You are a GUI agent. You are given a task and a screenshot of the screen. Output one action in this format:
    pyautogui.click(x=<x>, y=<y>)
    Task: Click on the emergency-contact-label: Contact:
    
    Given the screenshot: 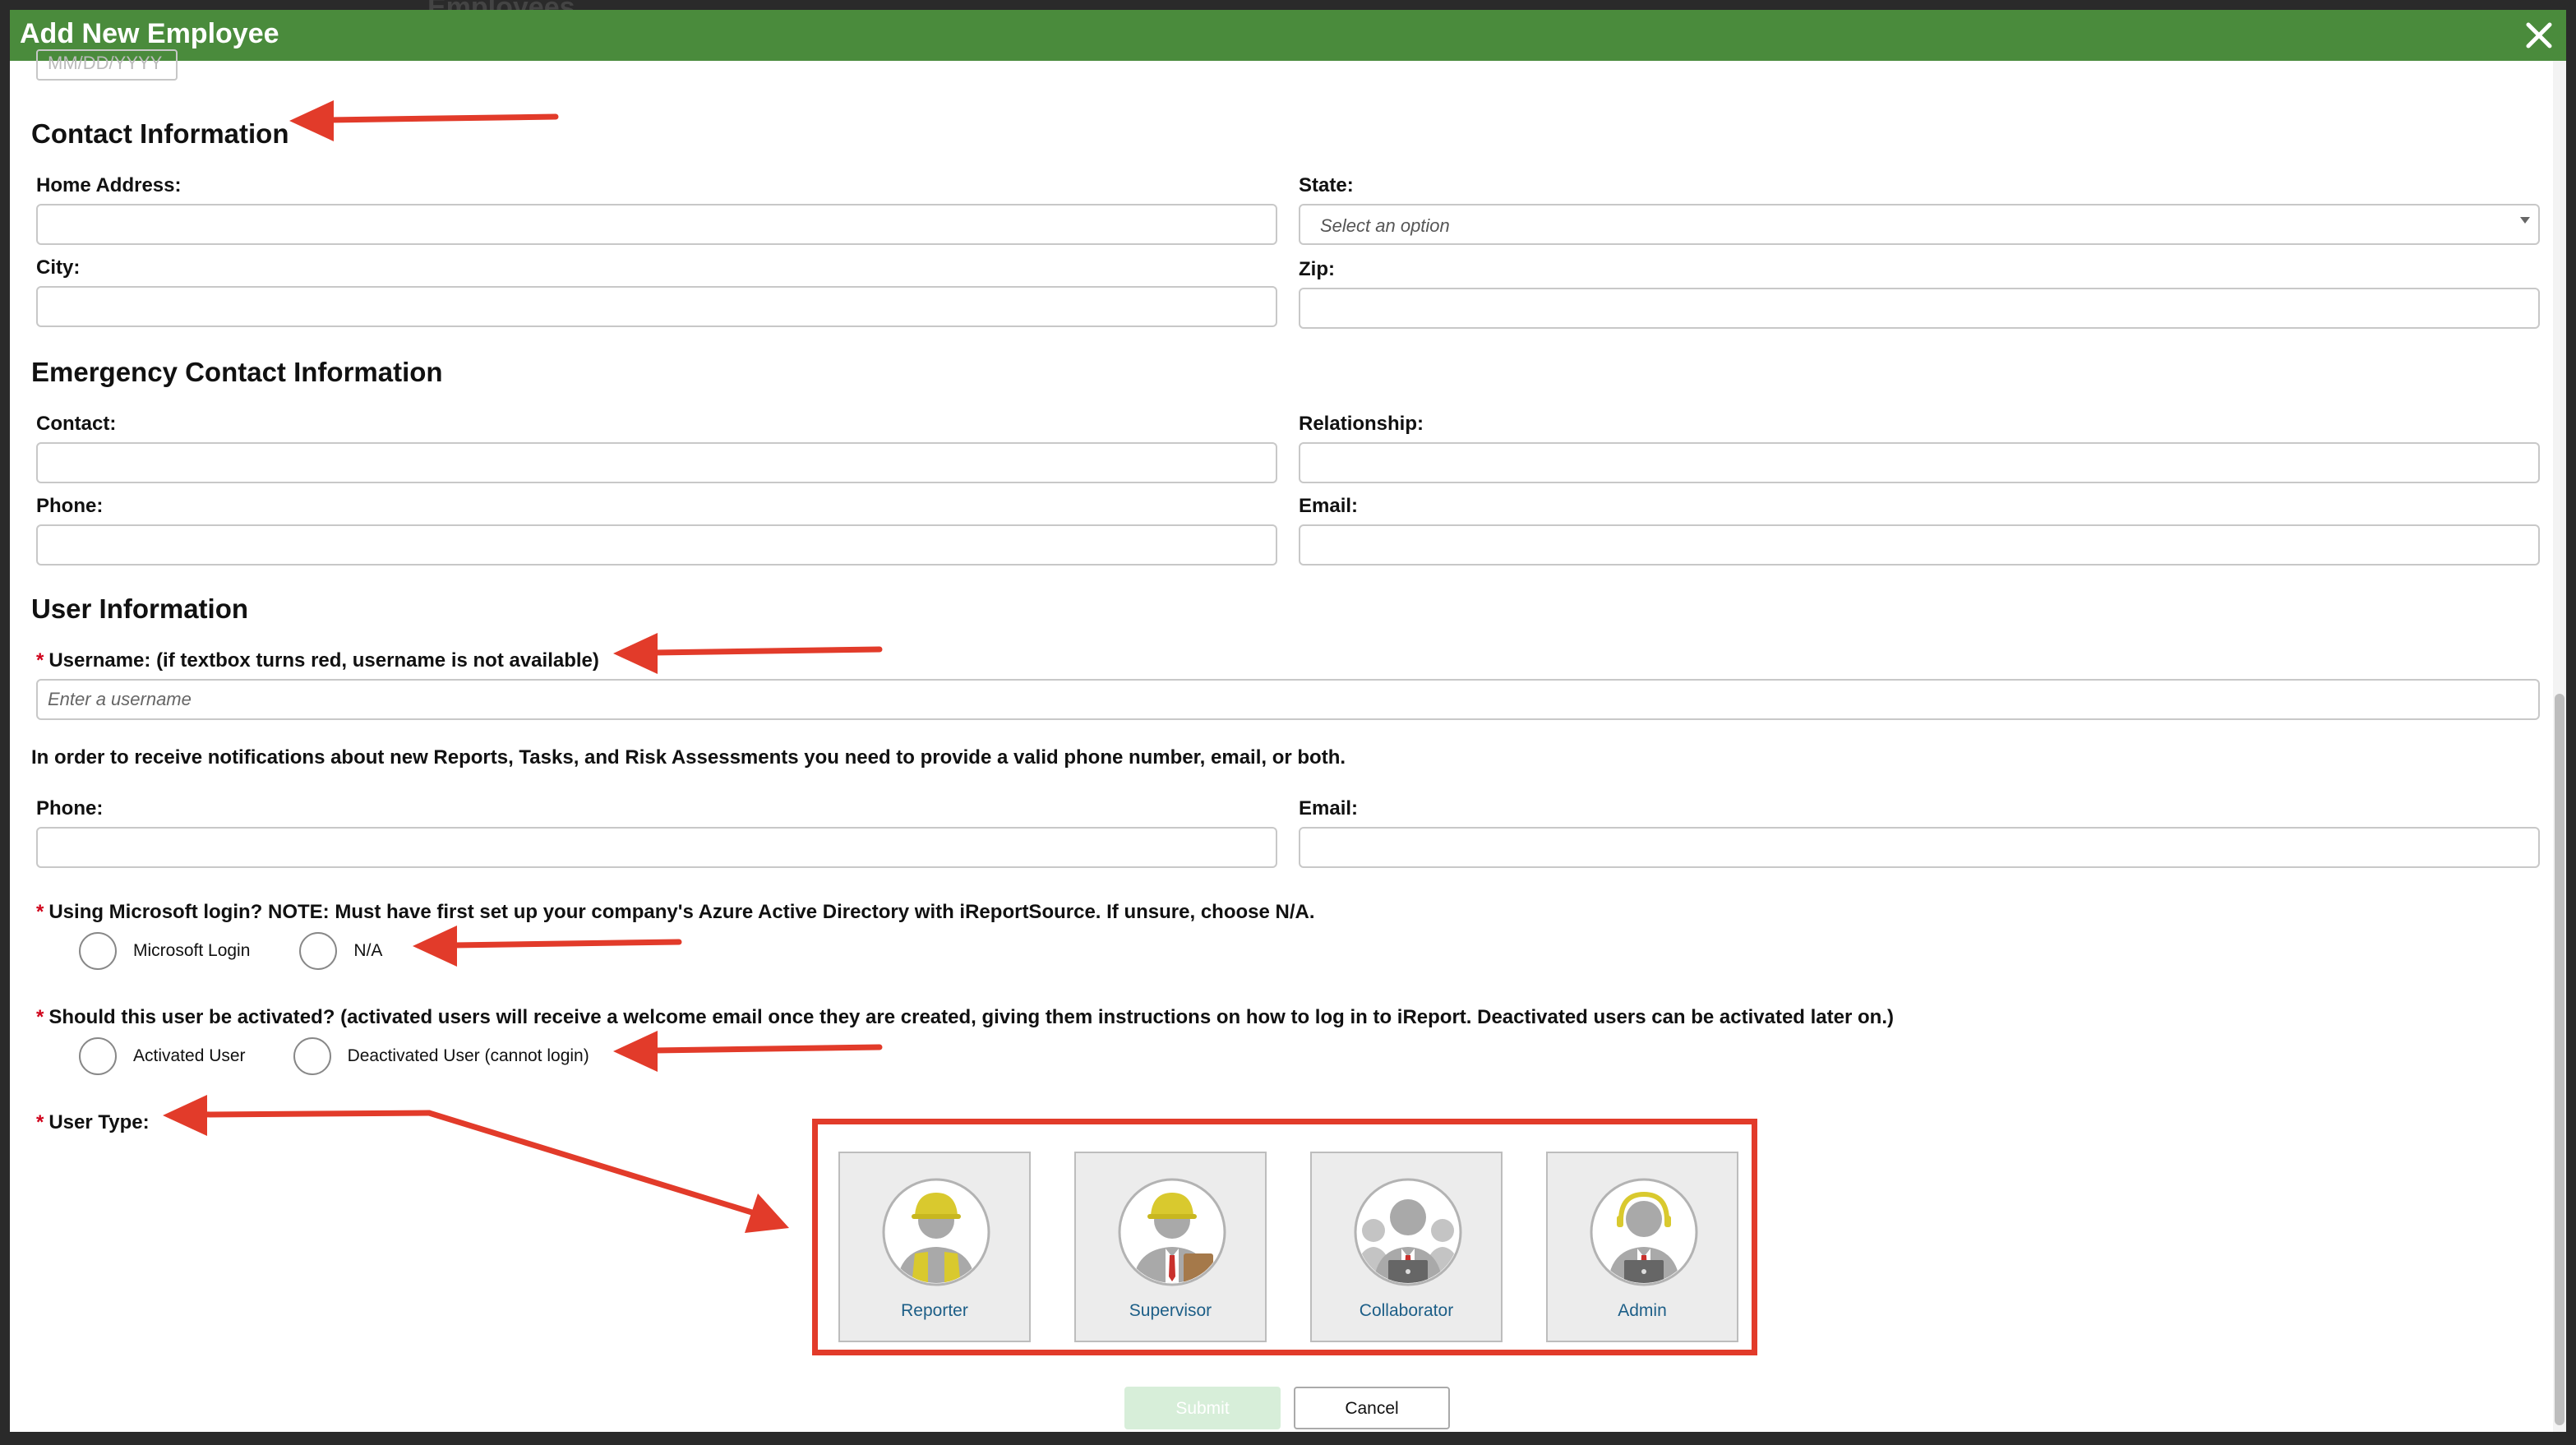 What is the action you would take?
    pyautogui.click(x=76, y=424)
    